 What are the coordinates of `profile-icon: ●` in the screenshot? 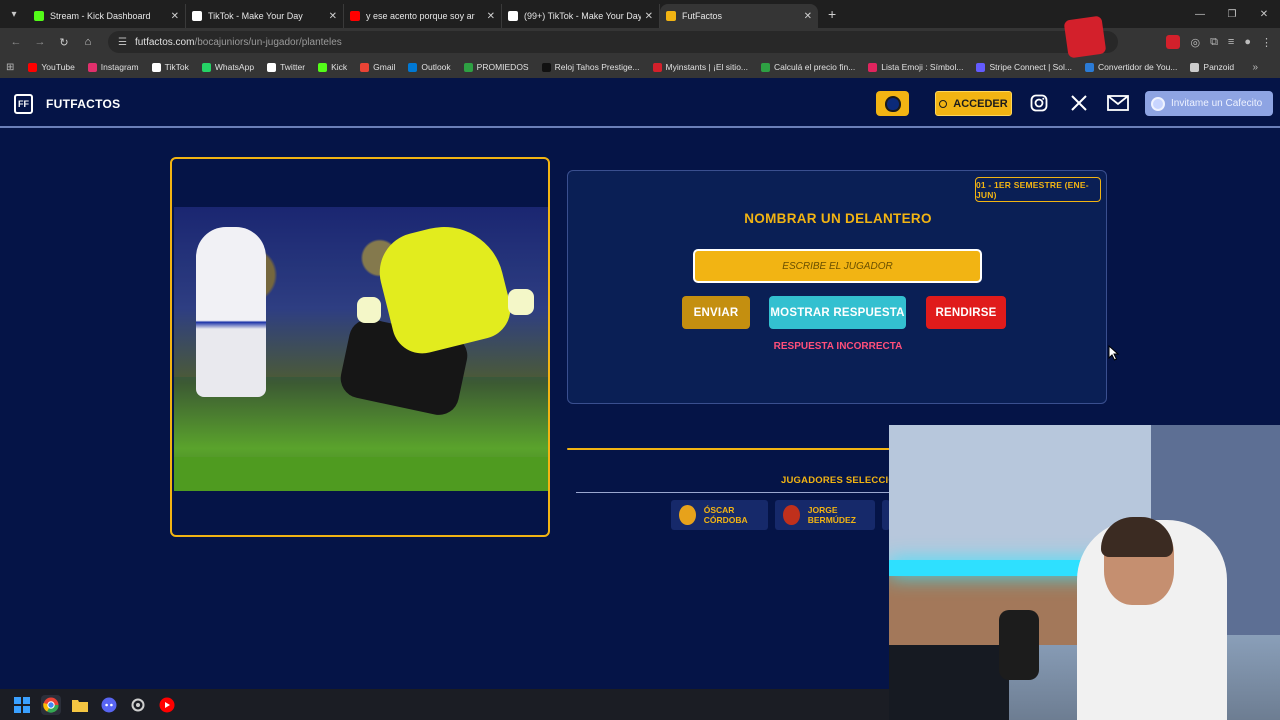 It's located at (1247, 42).